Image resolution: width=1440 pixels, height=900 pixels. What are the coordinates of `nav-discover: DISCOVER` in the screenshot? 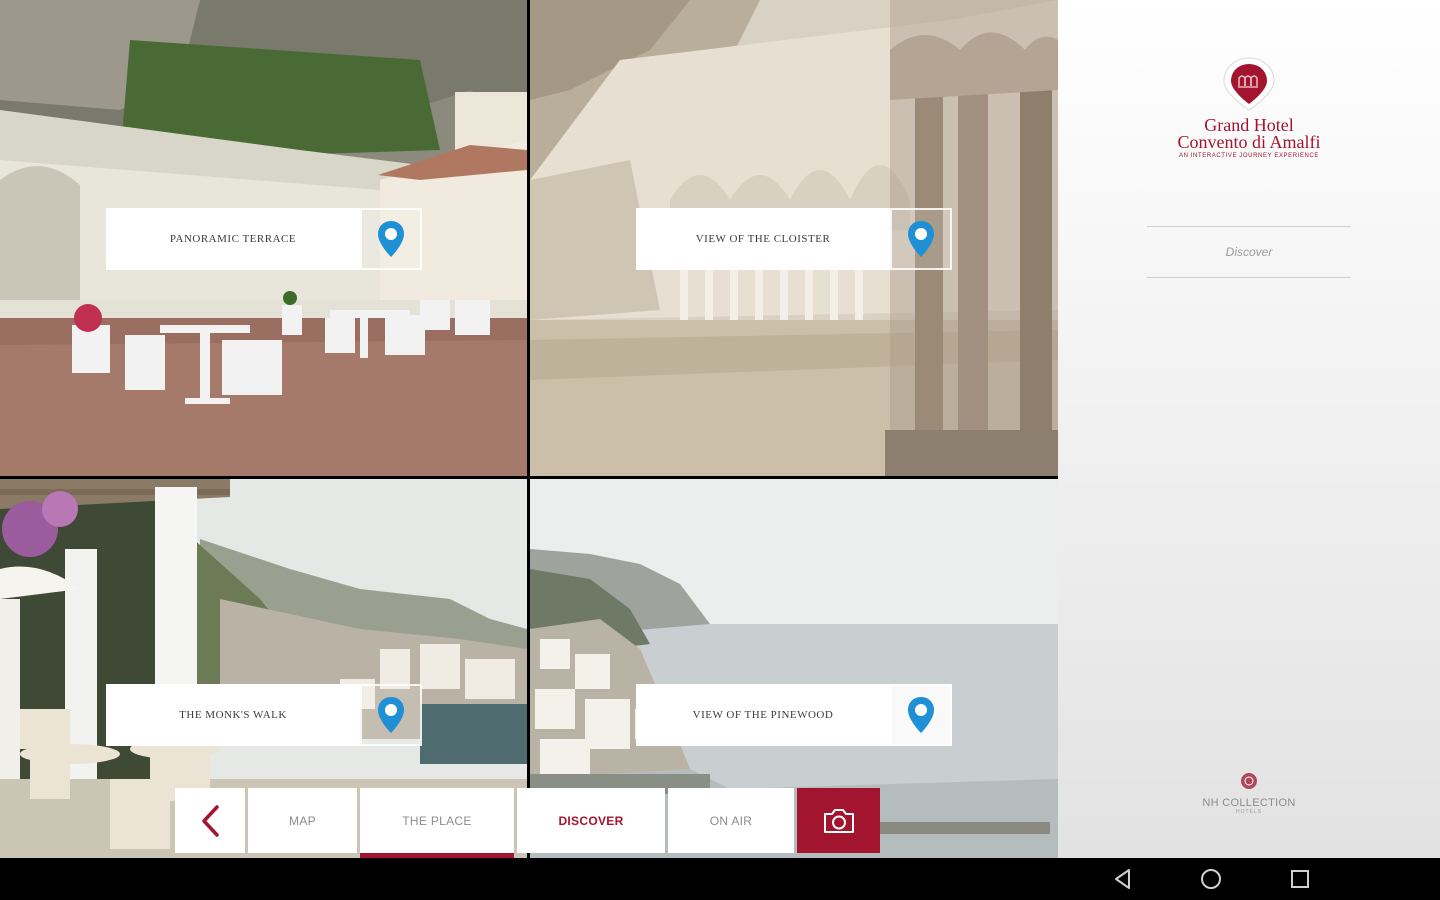 It's located at (591, 820).